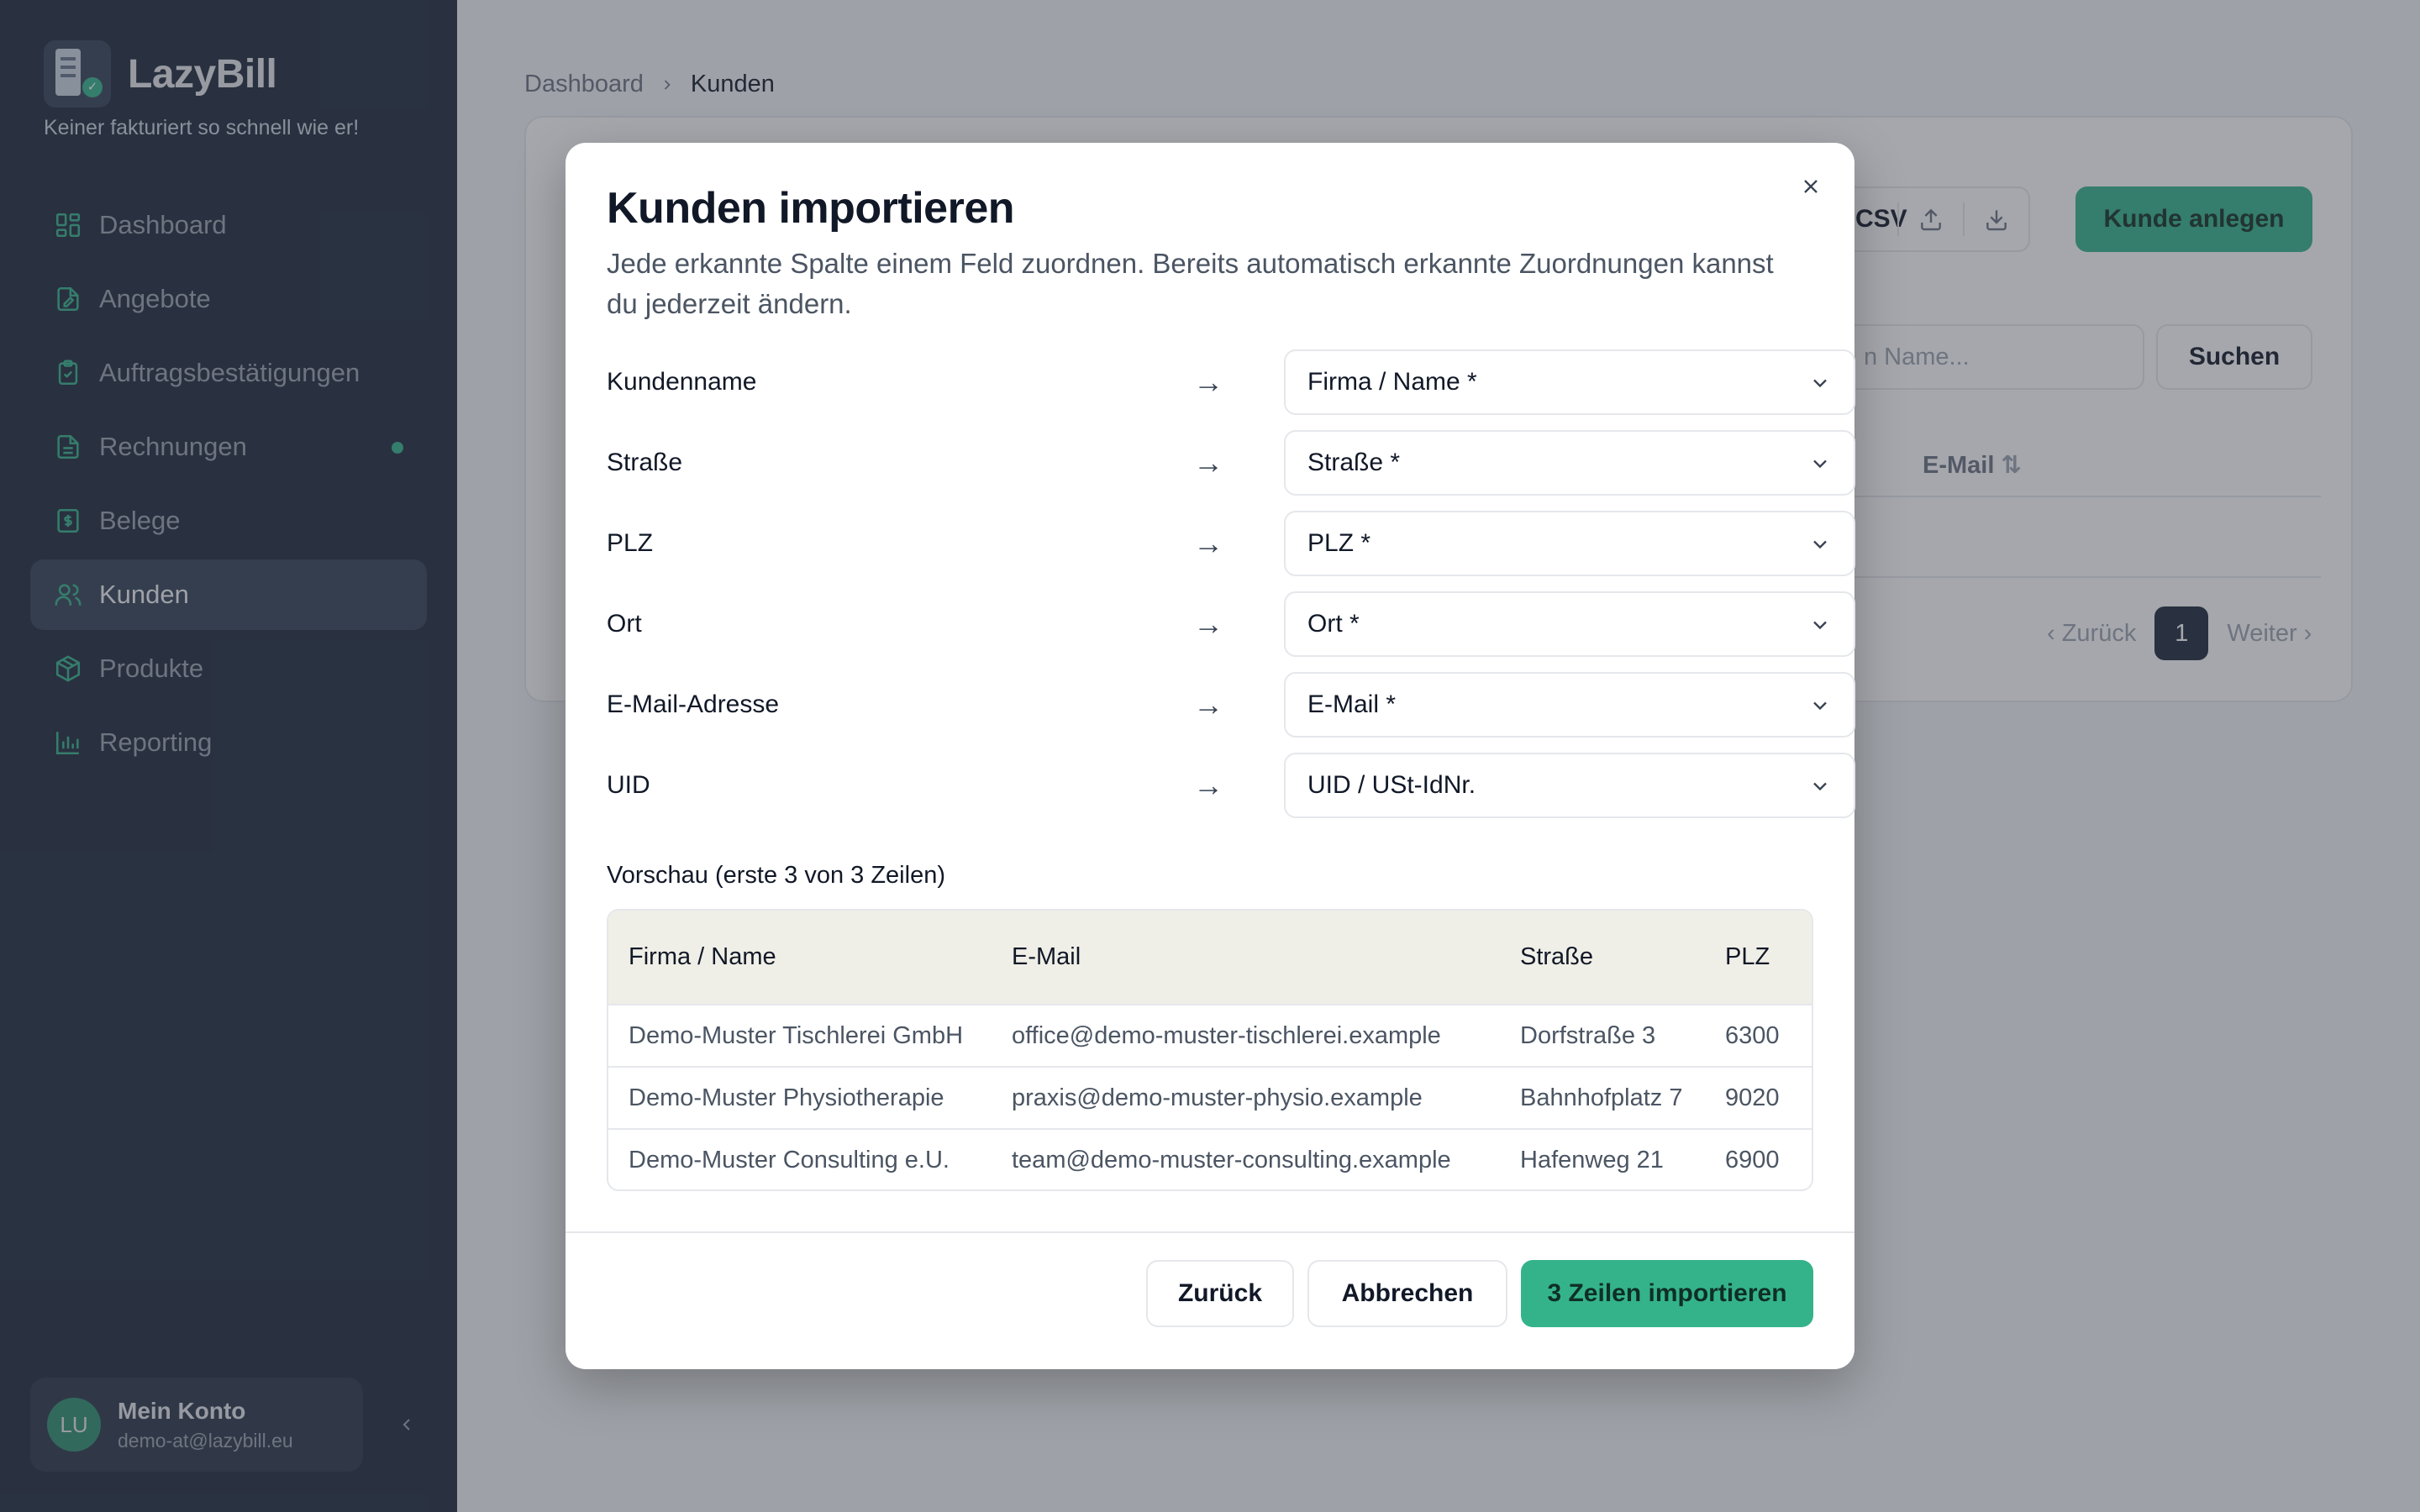 The width and height of the screenshot is (2420, 1512). What do you see at coordinates (1231, 705) in the screenshot?
I see `mapping-row: E-Mail-Adresse → E-Mail *` at bounding box center [1231, 705].